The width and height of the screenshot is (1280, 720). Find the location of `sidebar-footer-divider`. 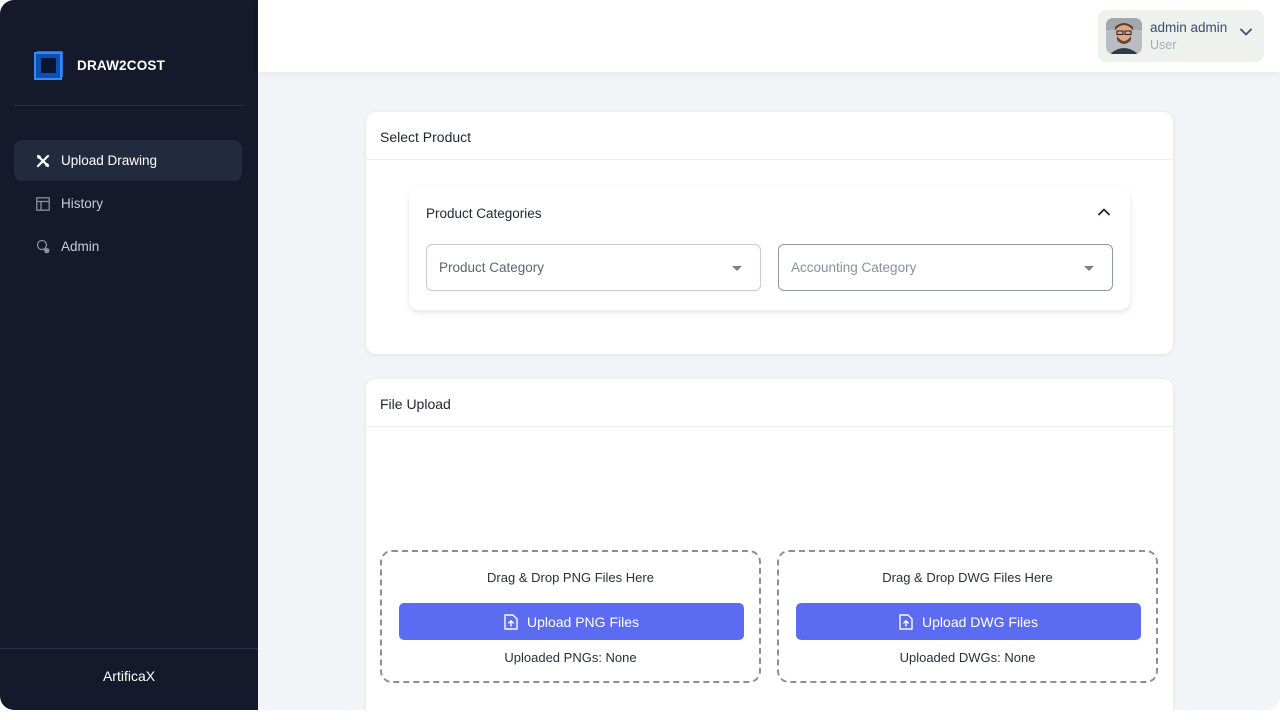

sidebar-footer-divider is located at coordinates (129, 648).